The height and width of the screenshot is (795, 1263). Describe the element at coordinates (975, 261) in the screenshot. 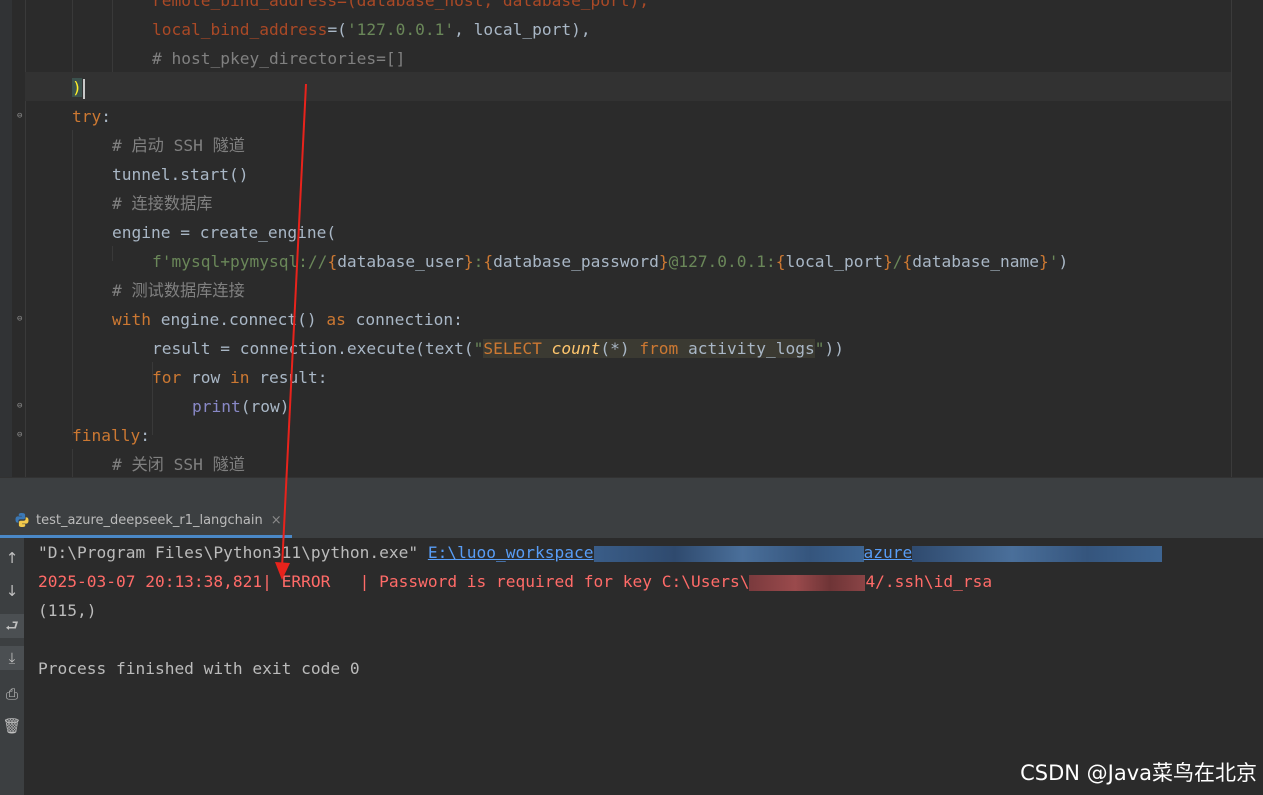

I see `code-token: database_name` at that location.